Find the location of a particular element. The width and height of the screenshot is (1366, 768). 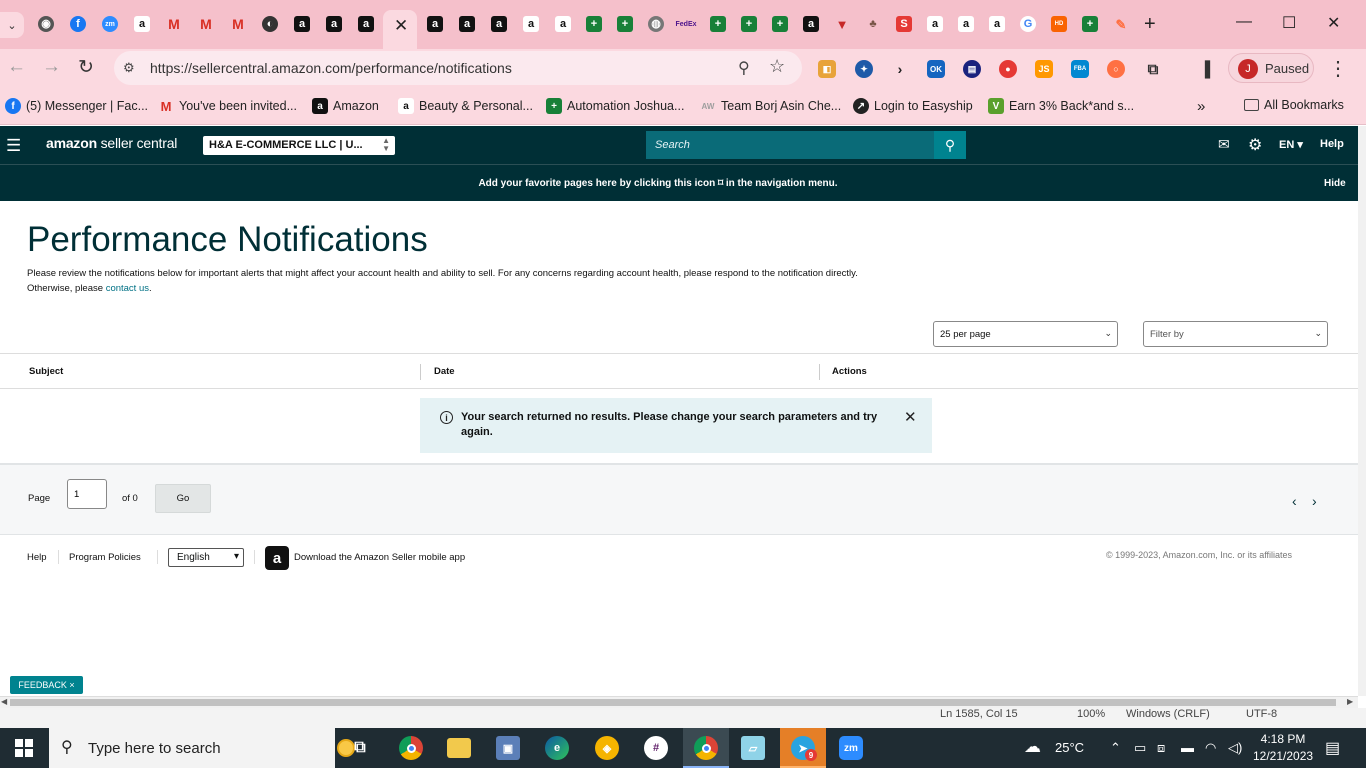

hide-banner-button: Hide is located at coordinates (1335, 183).